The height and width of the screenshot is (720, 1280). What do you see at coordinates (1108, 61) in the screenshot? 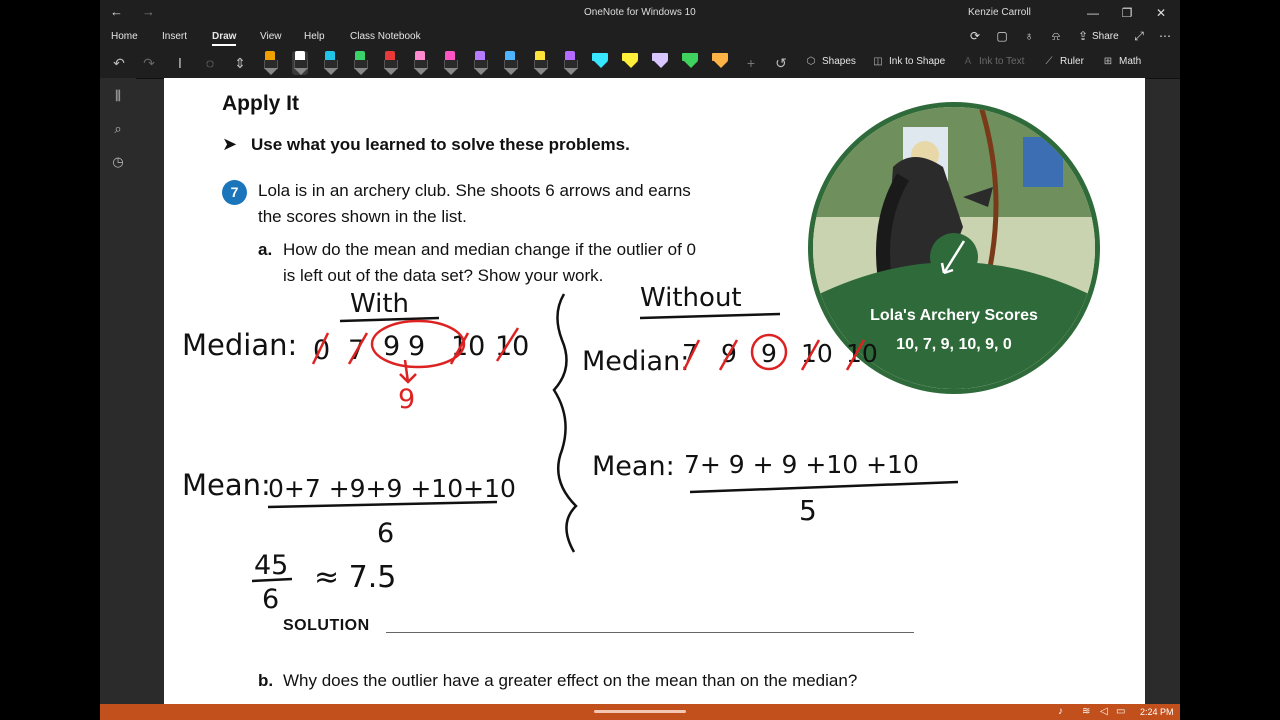
I see `math-icon: ⊞` at bounding box center [1108, 61].